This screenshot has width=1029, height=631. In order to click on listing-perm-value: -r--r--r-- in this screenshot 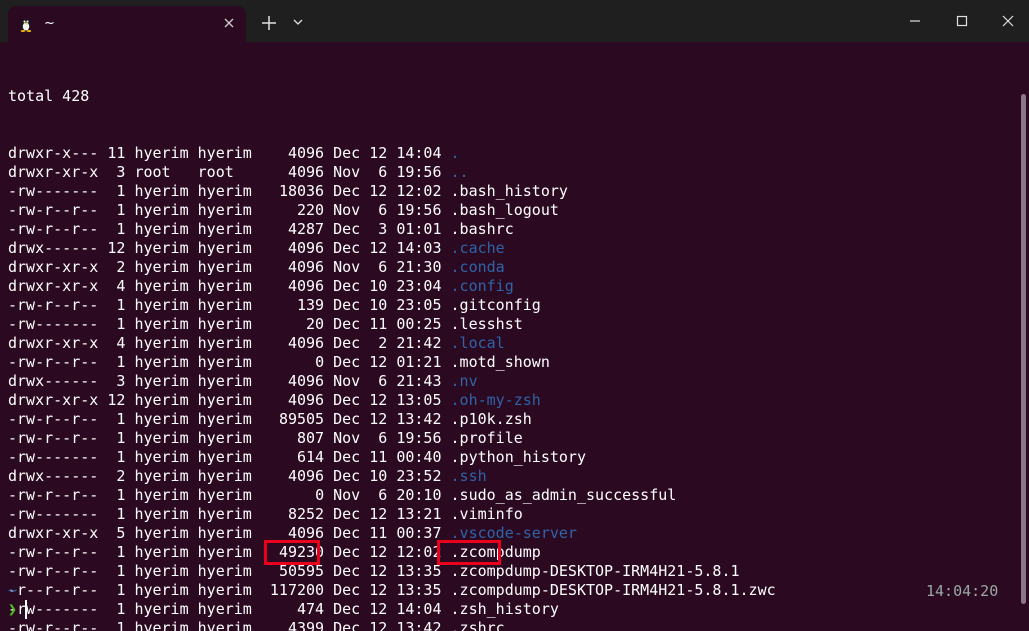, I will do `click(53, 590)`.